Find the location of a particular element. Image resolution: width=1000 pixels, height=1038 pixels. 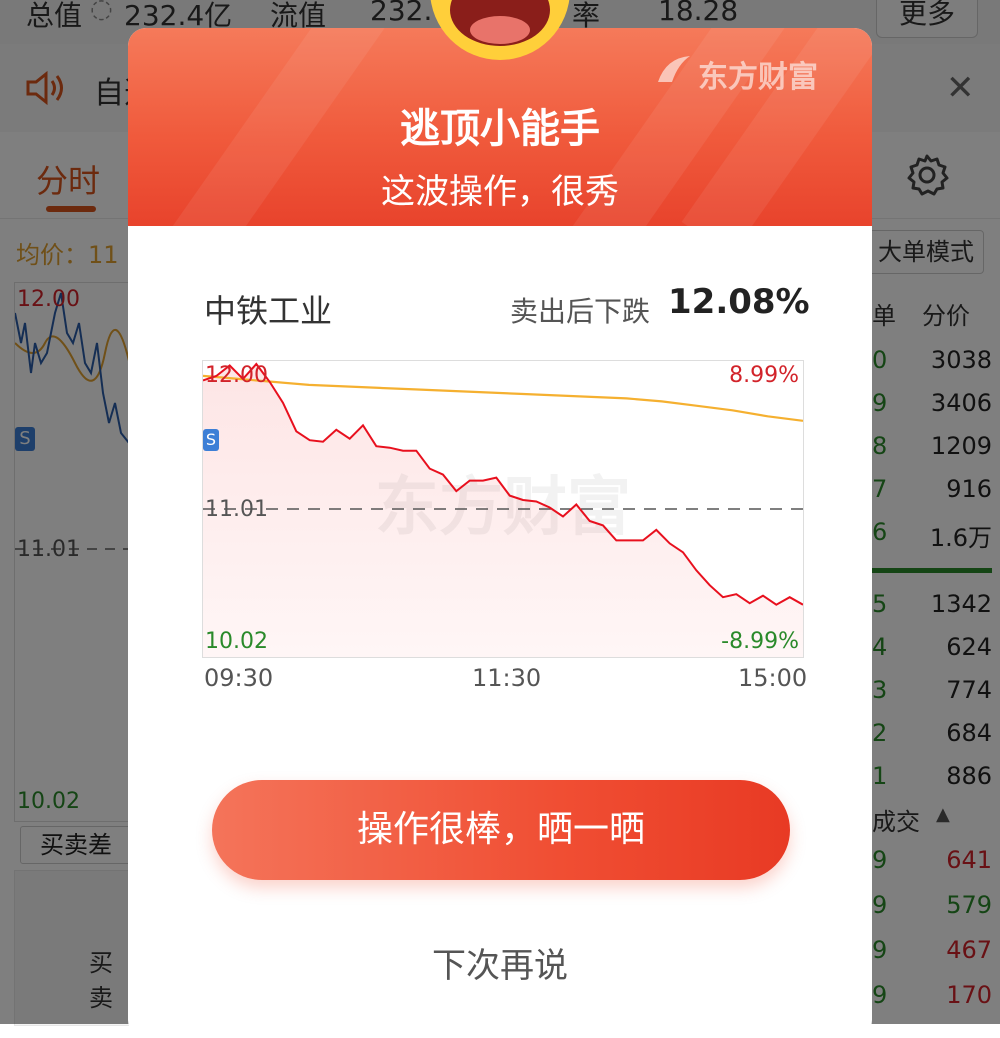

laughing-face-icon is located at coordinates (500, 30).